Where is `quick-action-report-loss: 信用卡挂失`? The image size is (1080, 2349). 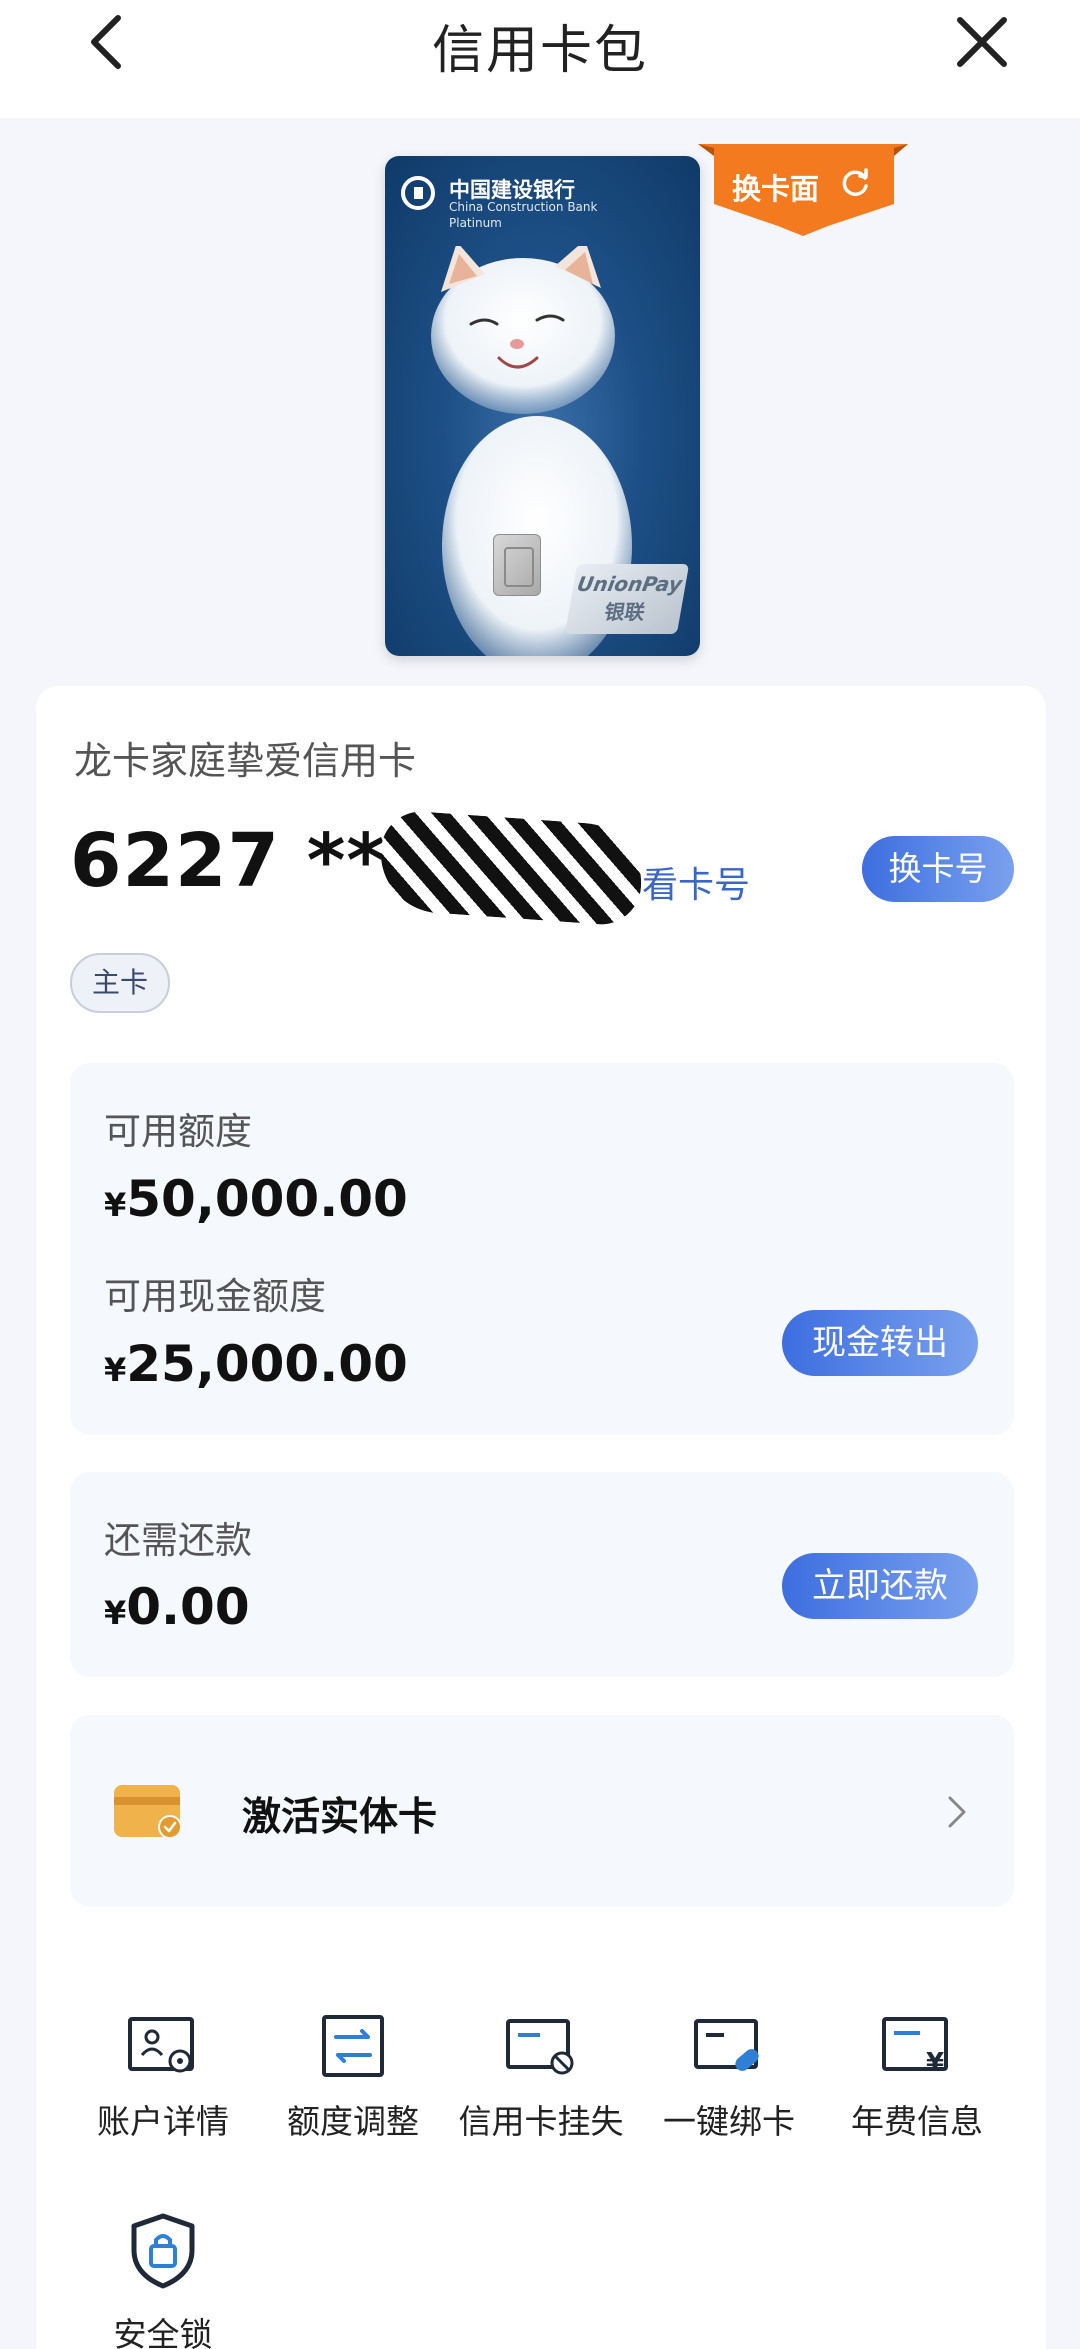
quick-action-report-loss: 信用卡挂失 is located at coordinates (541, 2079).